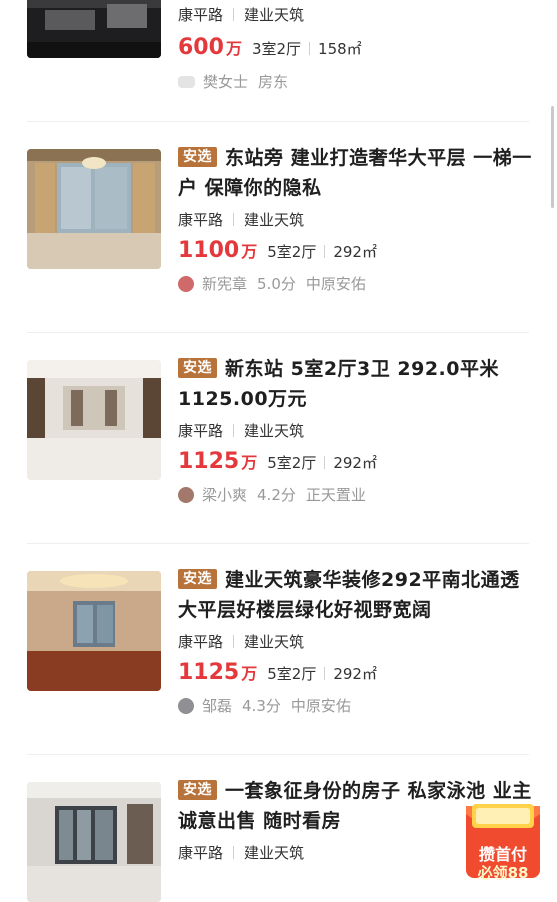 The height and width of the screenshot is (902, 557). Describe the element at coordinates (356, 706) in the screenshot. I see `agent-info: 邹磊 4.3分 中原安佑` at that location.